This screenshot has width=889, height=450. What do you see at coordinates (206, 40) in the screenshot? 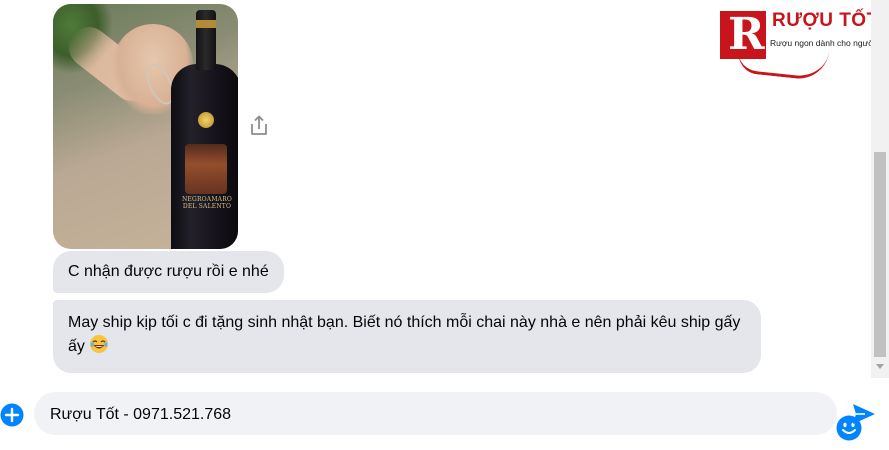
I see `bottle-neck-shape` at bounding box center [206, 40].